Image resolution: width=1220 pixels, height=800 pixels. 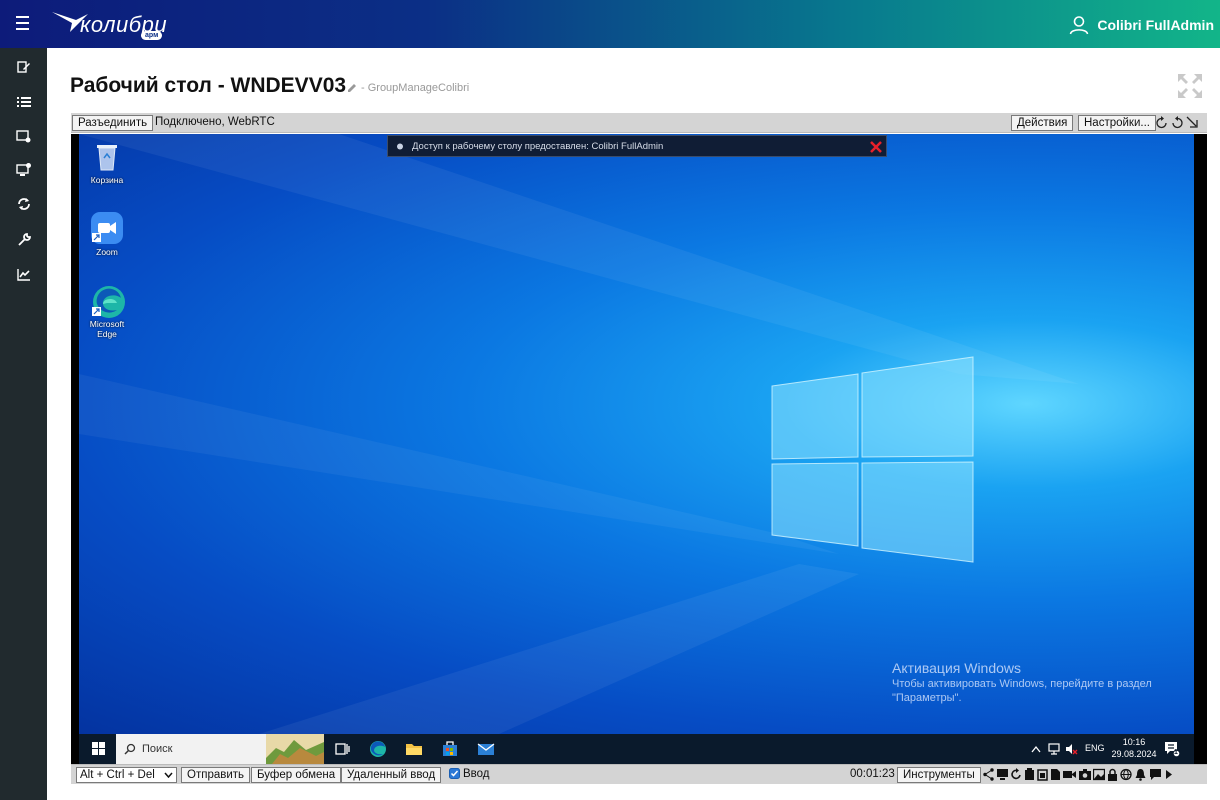 I want to click on group-name: - GroupManageColibri, so click(x=415, y=88).